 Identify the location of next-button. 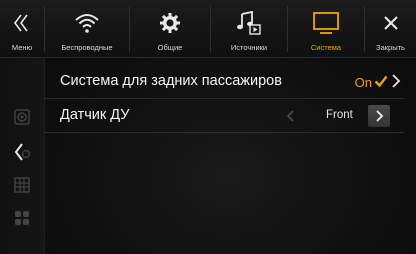
(379, 116).